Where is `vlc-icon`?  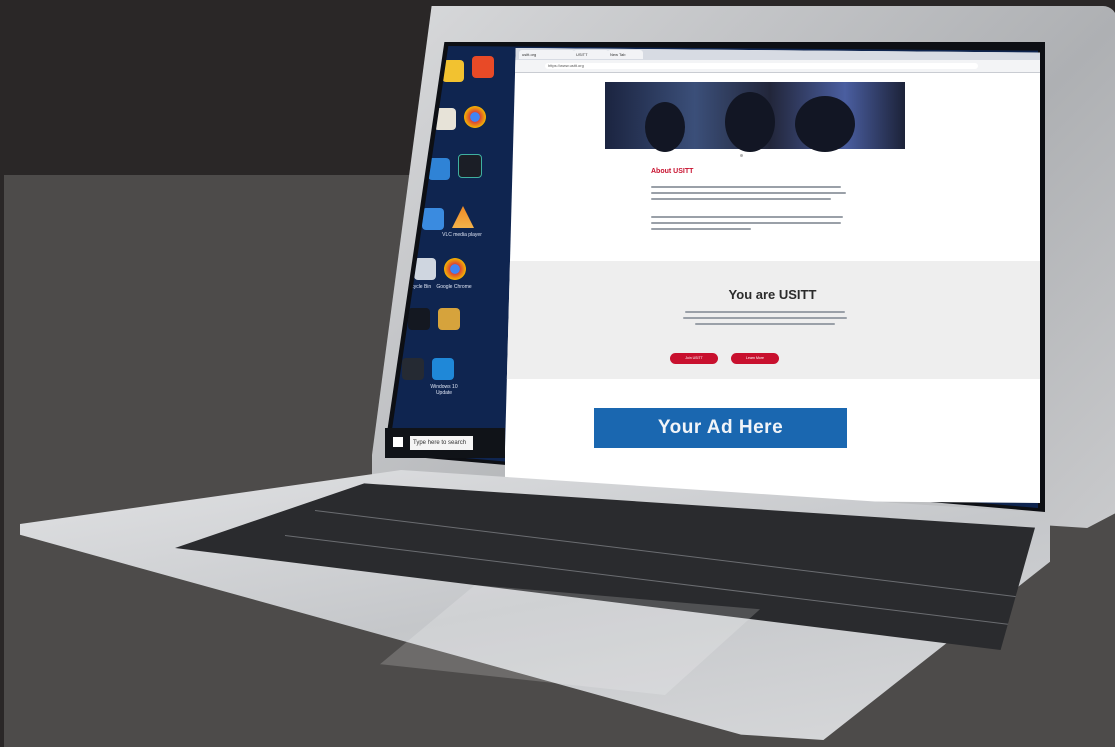
vlc-icon is located at coordinates (463, 217).